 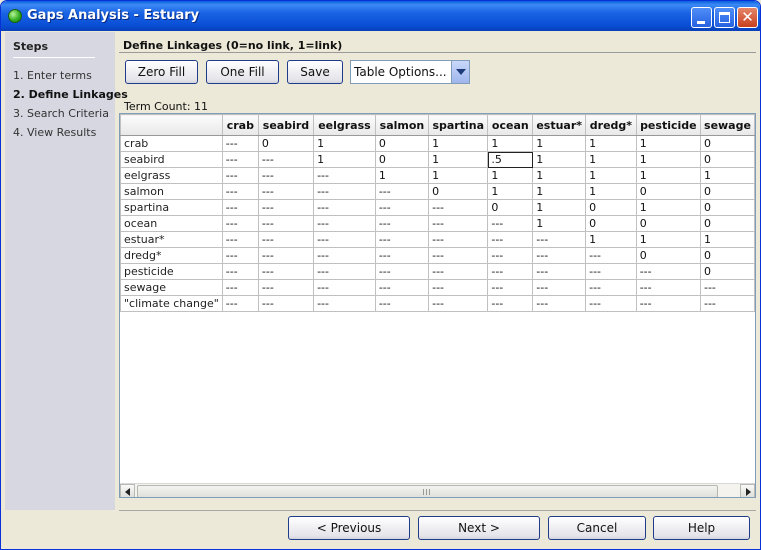 What do you see at coordinates (240, 125) in the screenshot?
I see `column-header: crab` at bounding box center [240, 125].